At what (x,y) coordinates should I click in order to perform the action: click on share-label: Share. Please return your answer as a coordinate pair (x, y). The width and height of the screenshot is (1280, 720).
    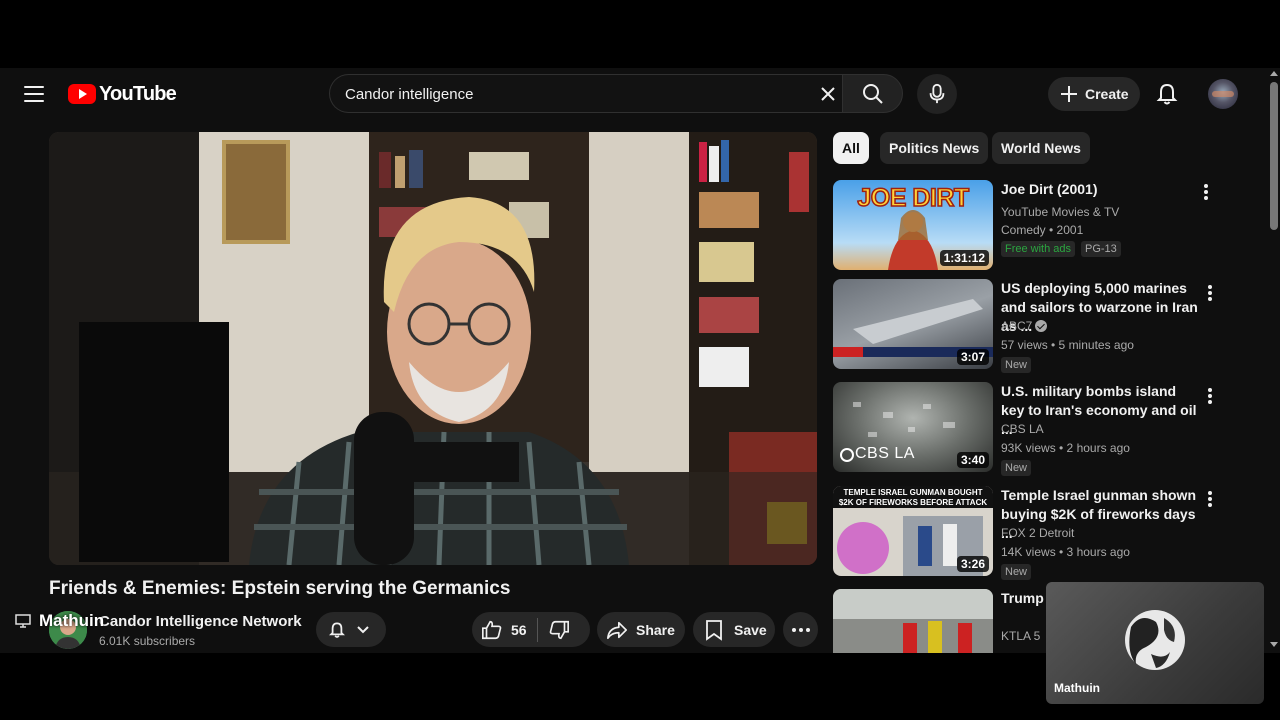
    Looking at the image, I should click on (655, 629).